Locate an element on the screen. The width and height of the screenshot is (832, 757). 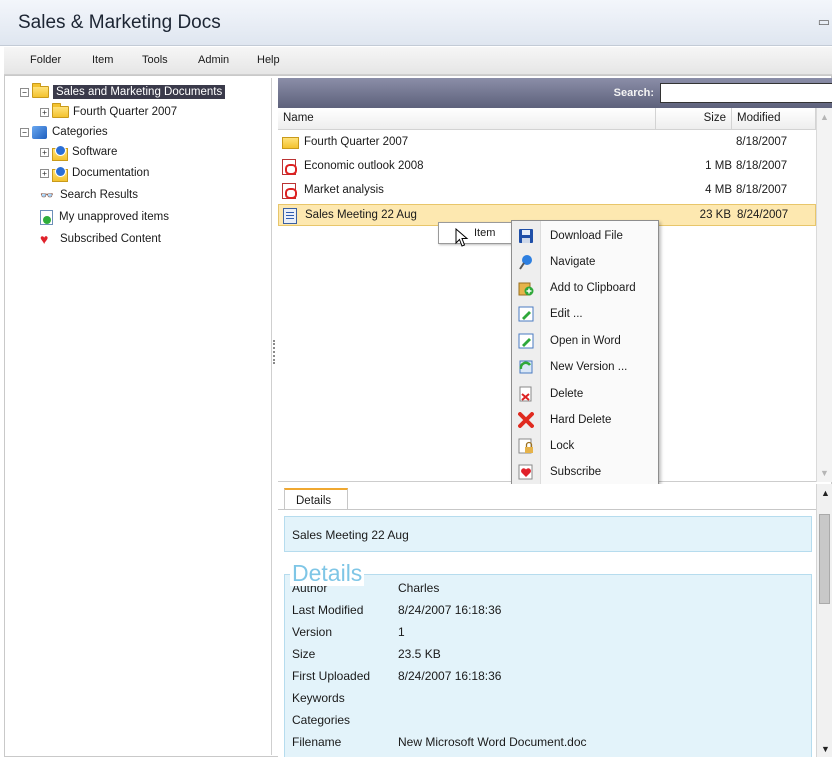
menu-item-add-to-clipboard: Add to Clipboard is located at coordinates (585, 288).